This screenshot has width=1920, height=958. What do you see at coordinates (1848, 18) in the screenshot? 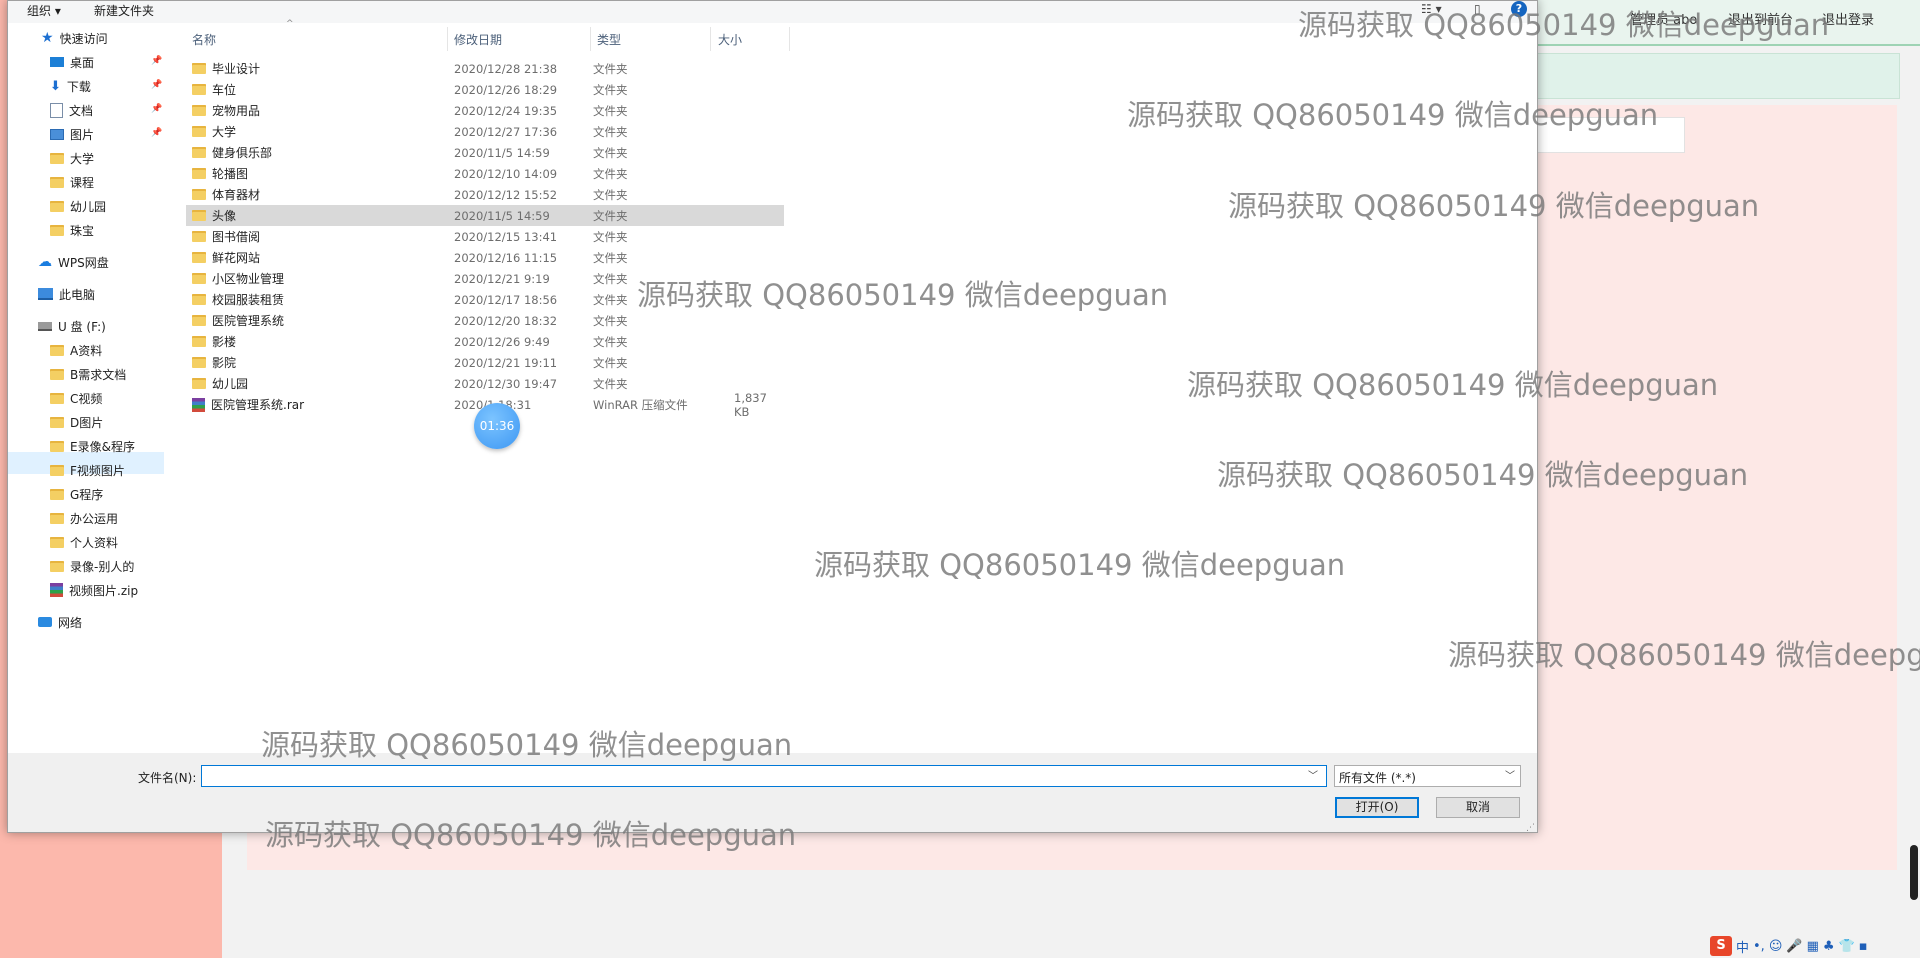
I see `logout-link: 退出登录` at bounding box center [1848, 18].